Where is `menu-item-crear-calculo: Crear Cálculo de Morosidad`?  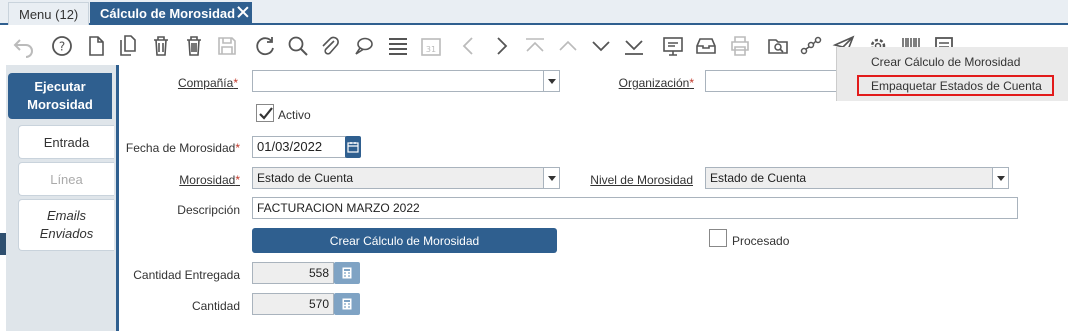
menu-item-crear-calculo: Crear Cálculo de Morosidad is located at coordinates (945, 62).